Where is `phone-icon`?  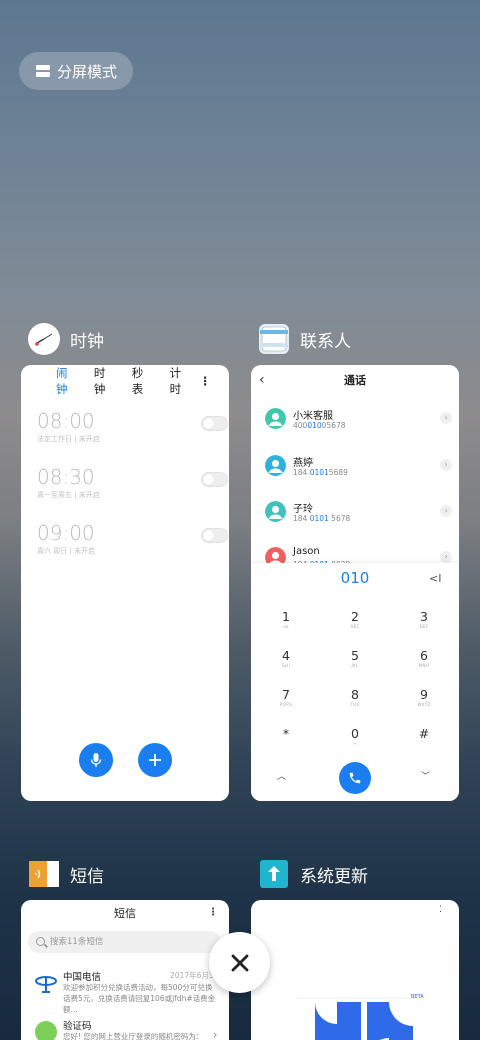
phone-icon is located at coordinates (355, 778).